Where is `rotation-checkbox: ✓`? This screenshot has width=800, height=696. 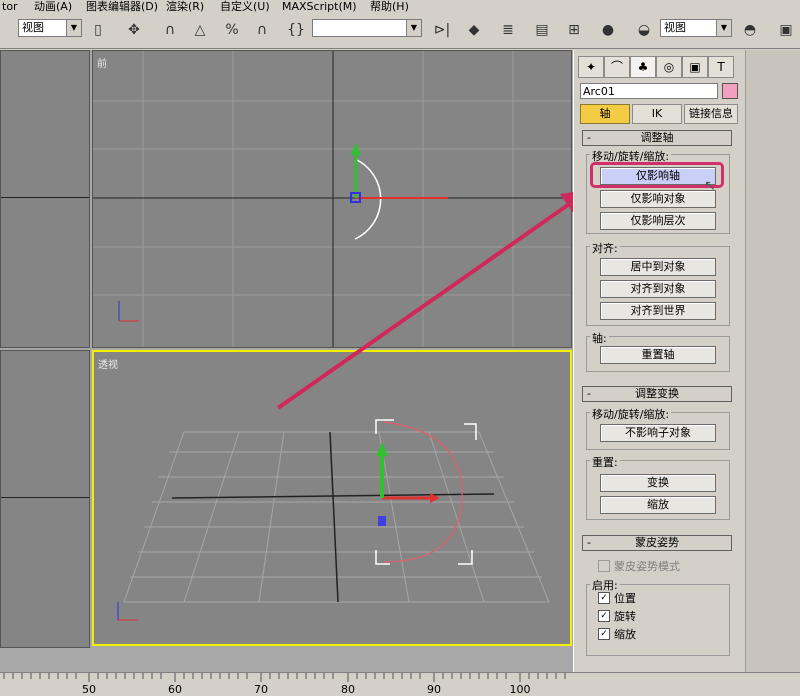
rotation-checkbox: ✓ is located at coordinates (604, 616).